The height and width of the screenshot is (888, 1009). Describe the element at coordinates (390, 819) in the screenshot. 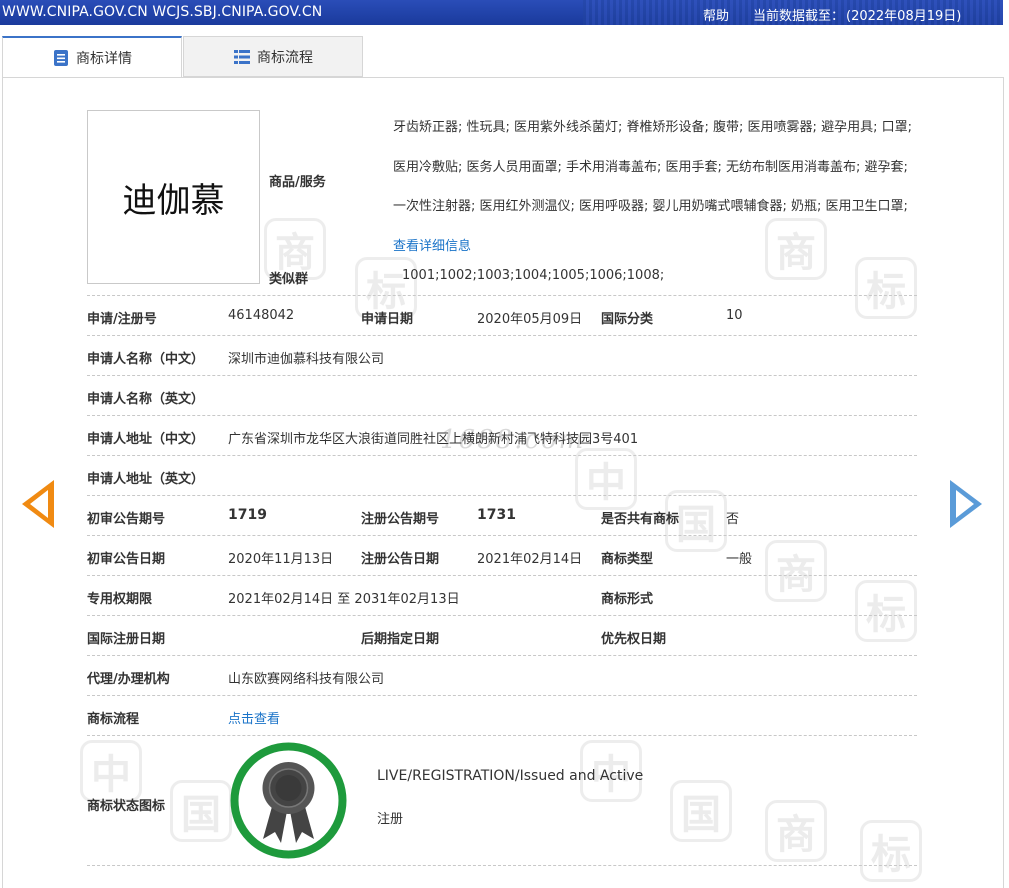

I see `status-cn: 注册` at that location.